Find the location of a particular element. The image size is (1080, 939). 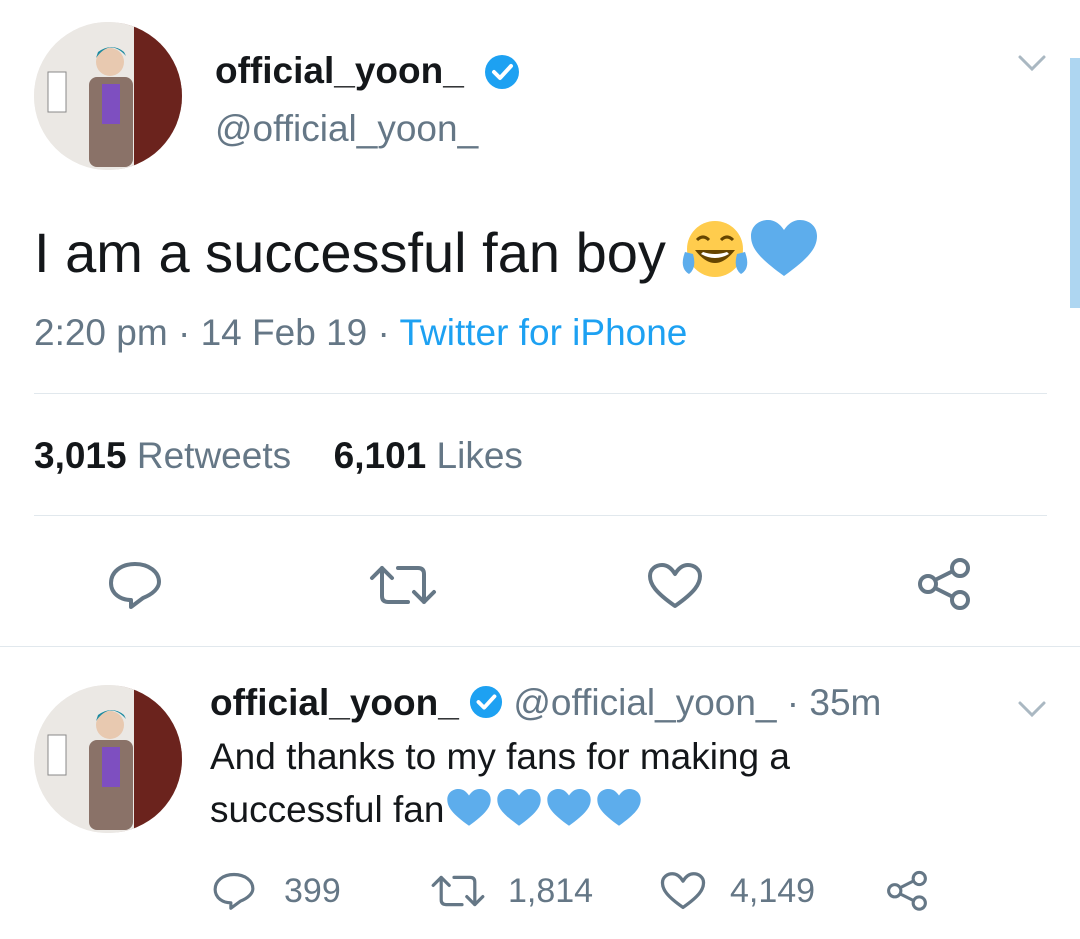

tweet-meta: 2:20 pm · 14 Feb 19 · Twitter for iPhone is located at coordinates (360, 333).